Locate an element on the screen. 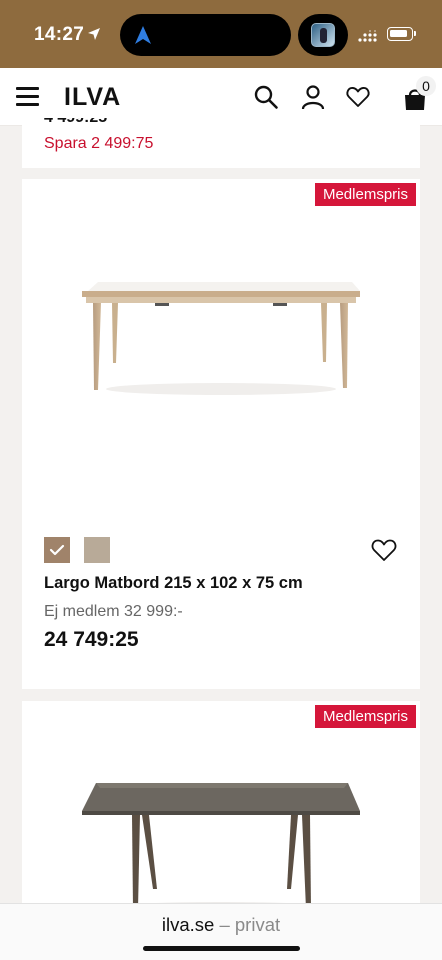 Image resolution: width=442 pixels, height=960 pixels. browser-address-bar: ilva.se – privat is located at coordinates (221, 931).